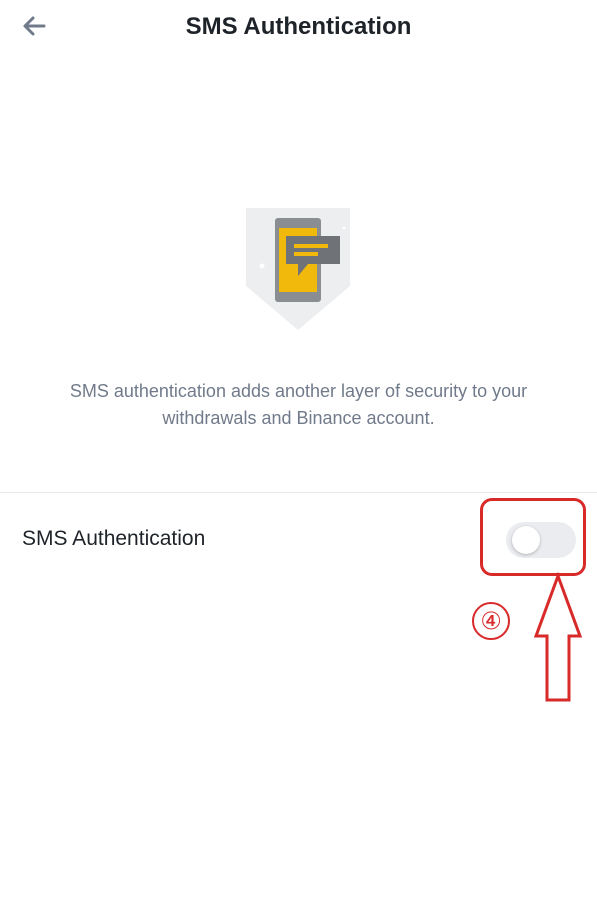 The height and width of the screenshot is (921, 597). What do you see at coordinates (558, 637) in the screenshot?
I see `arrow-up-icon` at bounding box center [558, 637].